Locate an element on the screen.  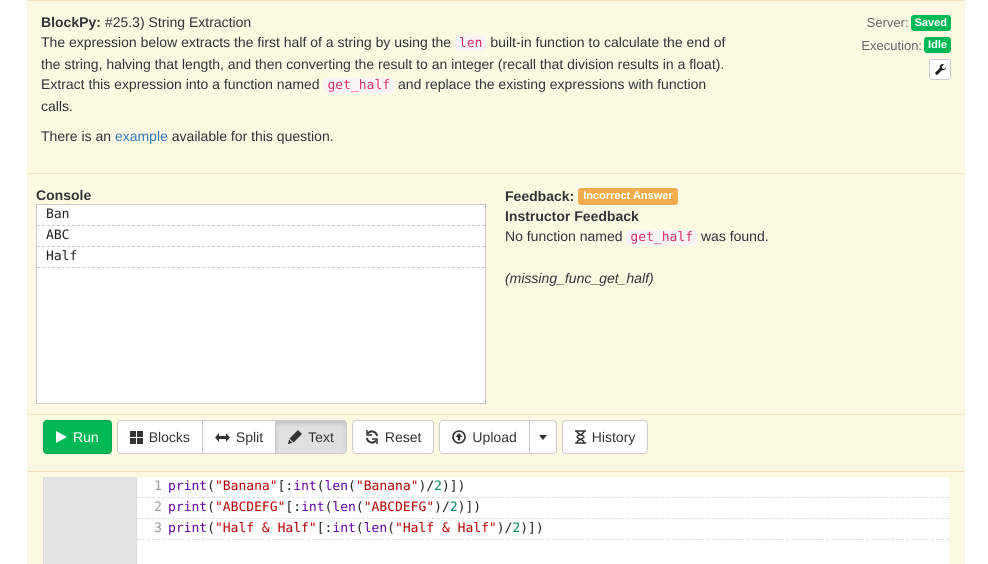
example-note: There is an example available for this question. is located at coordinates (188, 136).